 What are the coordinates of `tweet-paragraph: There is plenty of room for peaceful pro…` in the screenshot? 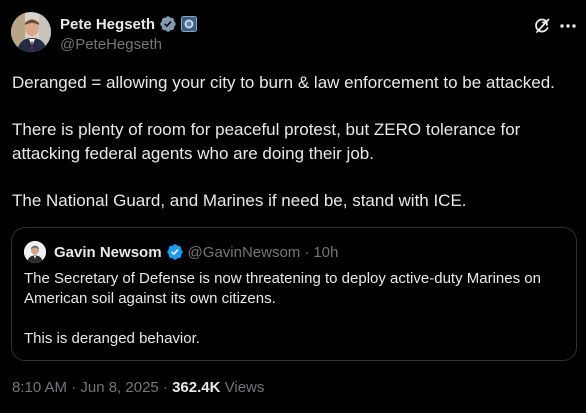 It's located at (295, 141).